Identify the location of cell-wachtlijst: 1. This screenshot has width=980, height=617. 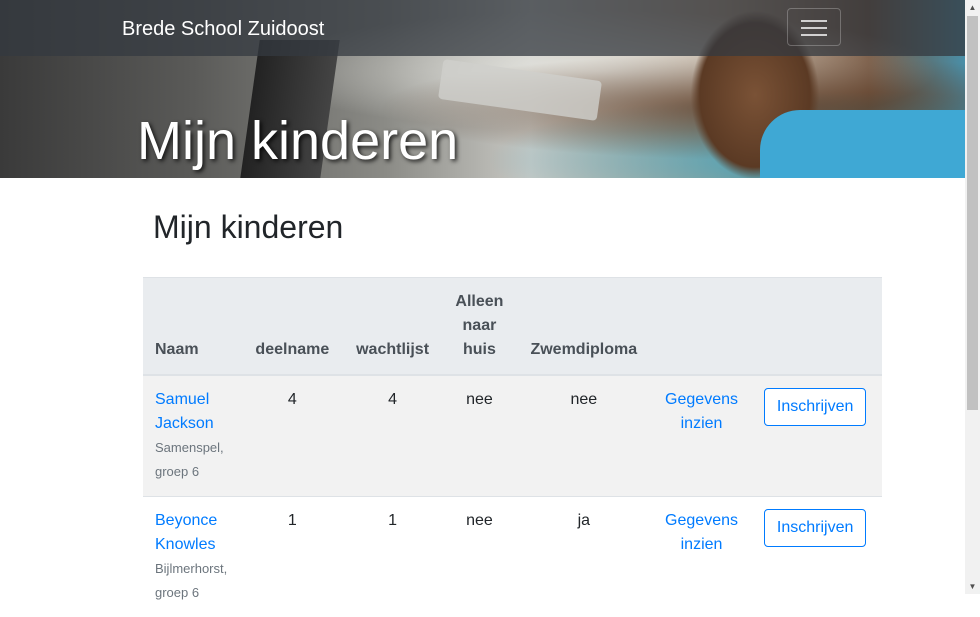
(393, 557).